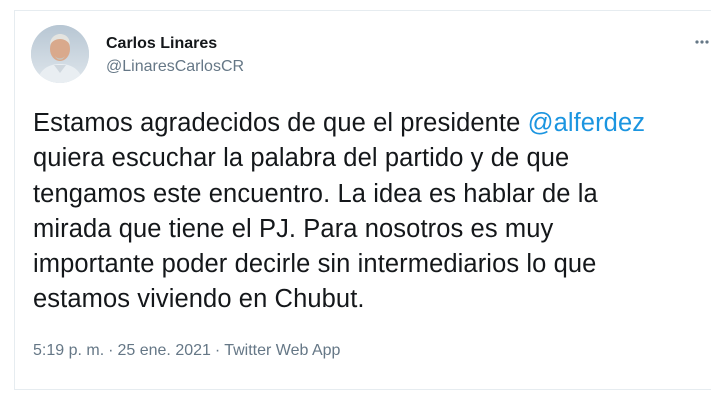  I want to click on profile-photo-icon, so click(60, 54).